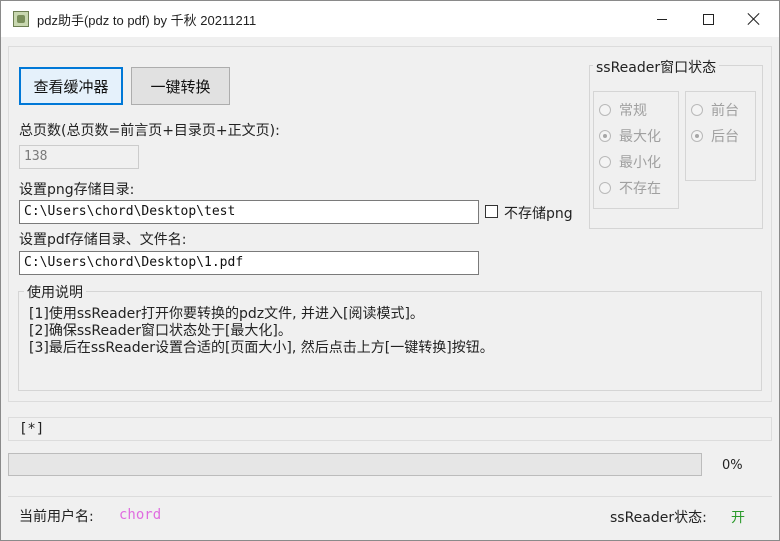  Describe the element at coordinates (55, 292) in the screenshot. I see `usage-title: 使用说明` at that location.